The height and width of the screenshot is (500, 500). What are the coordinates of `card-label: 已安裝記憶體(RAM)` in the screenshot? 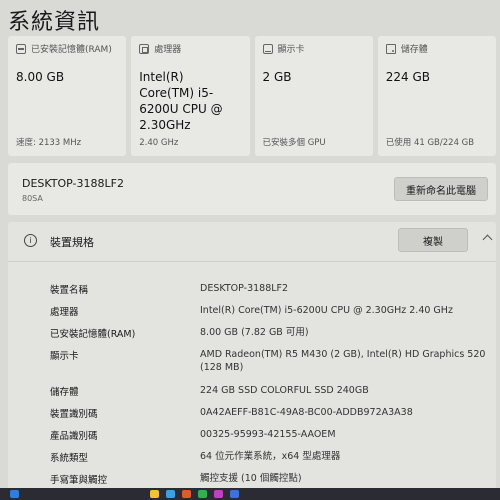 It's located at (71, 50).